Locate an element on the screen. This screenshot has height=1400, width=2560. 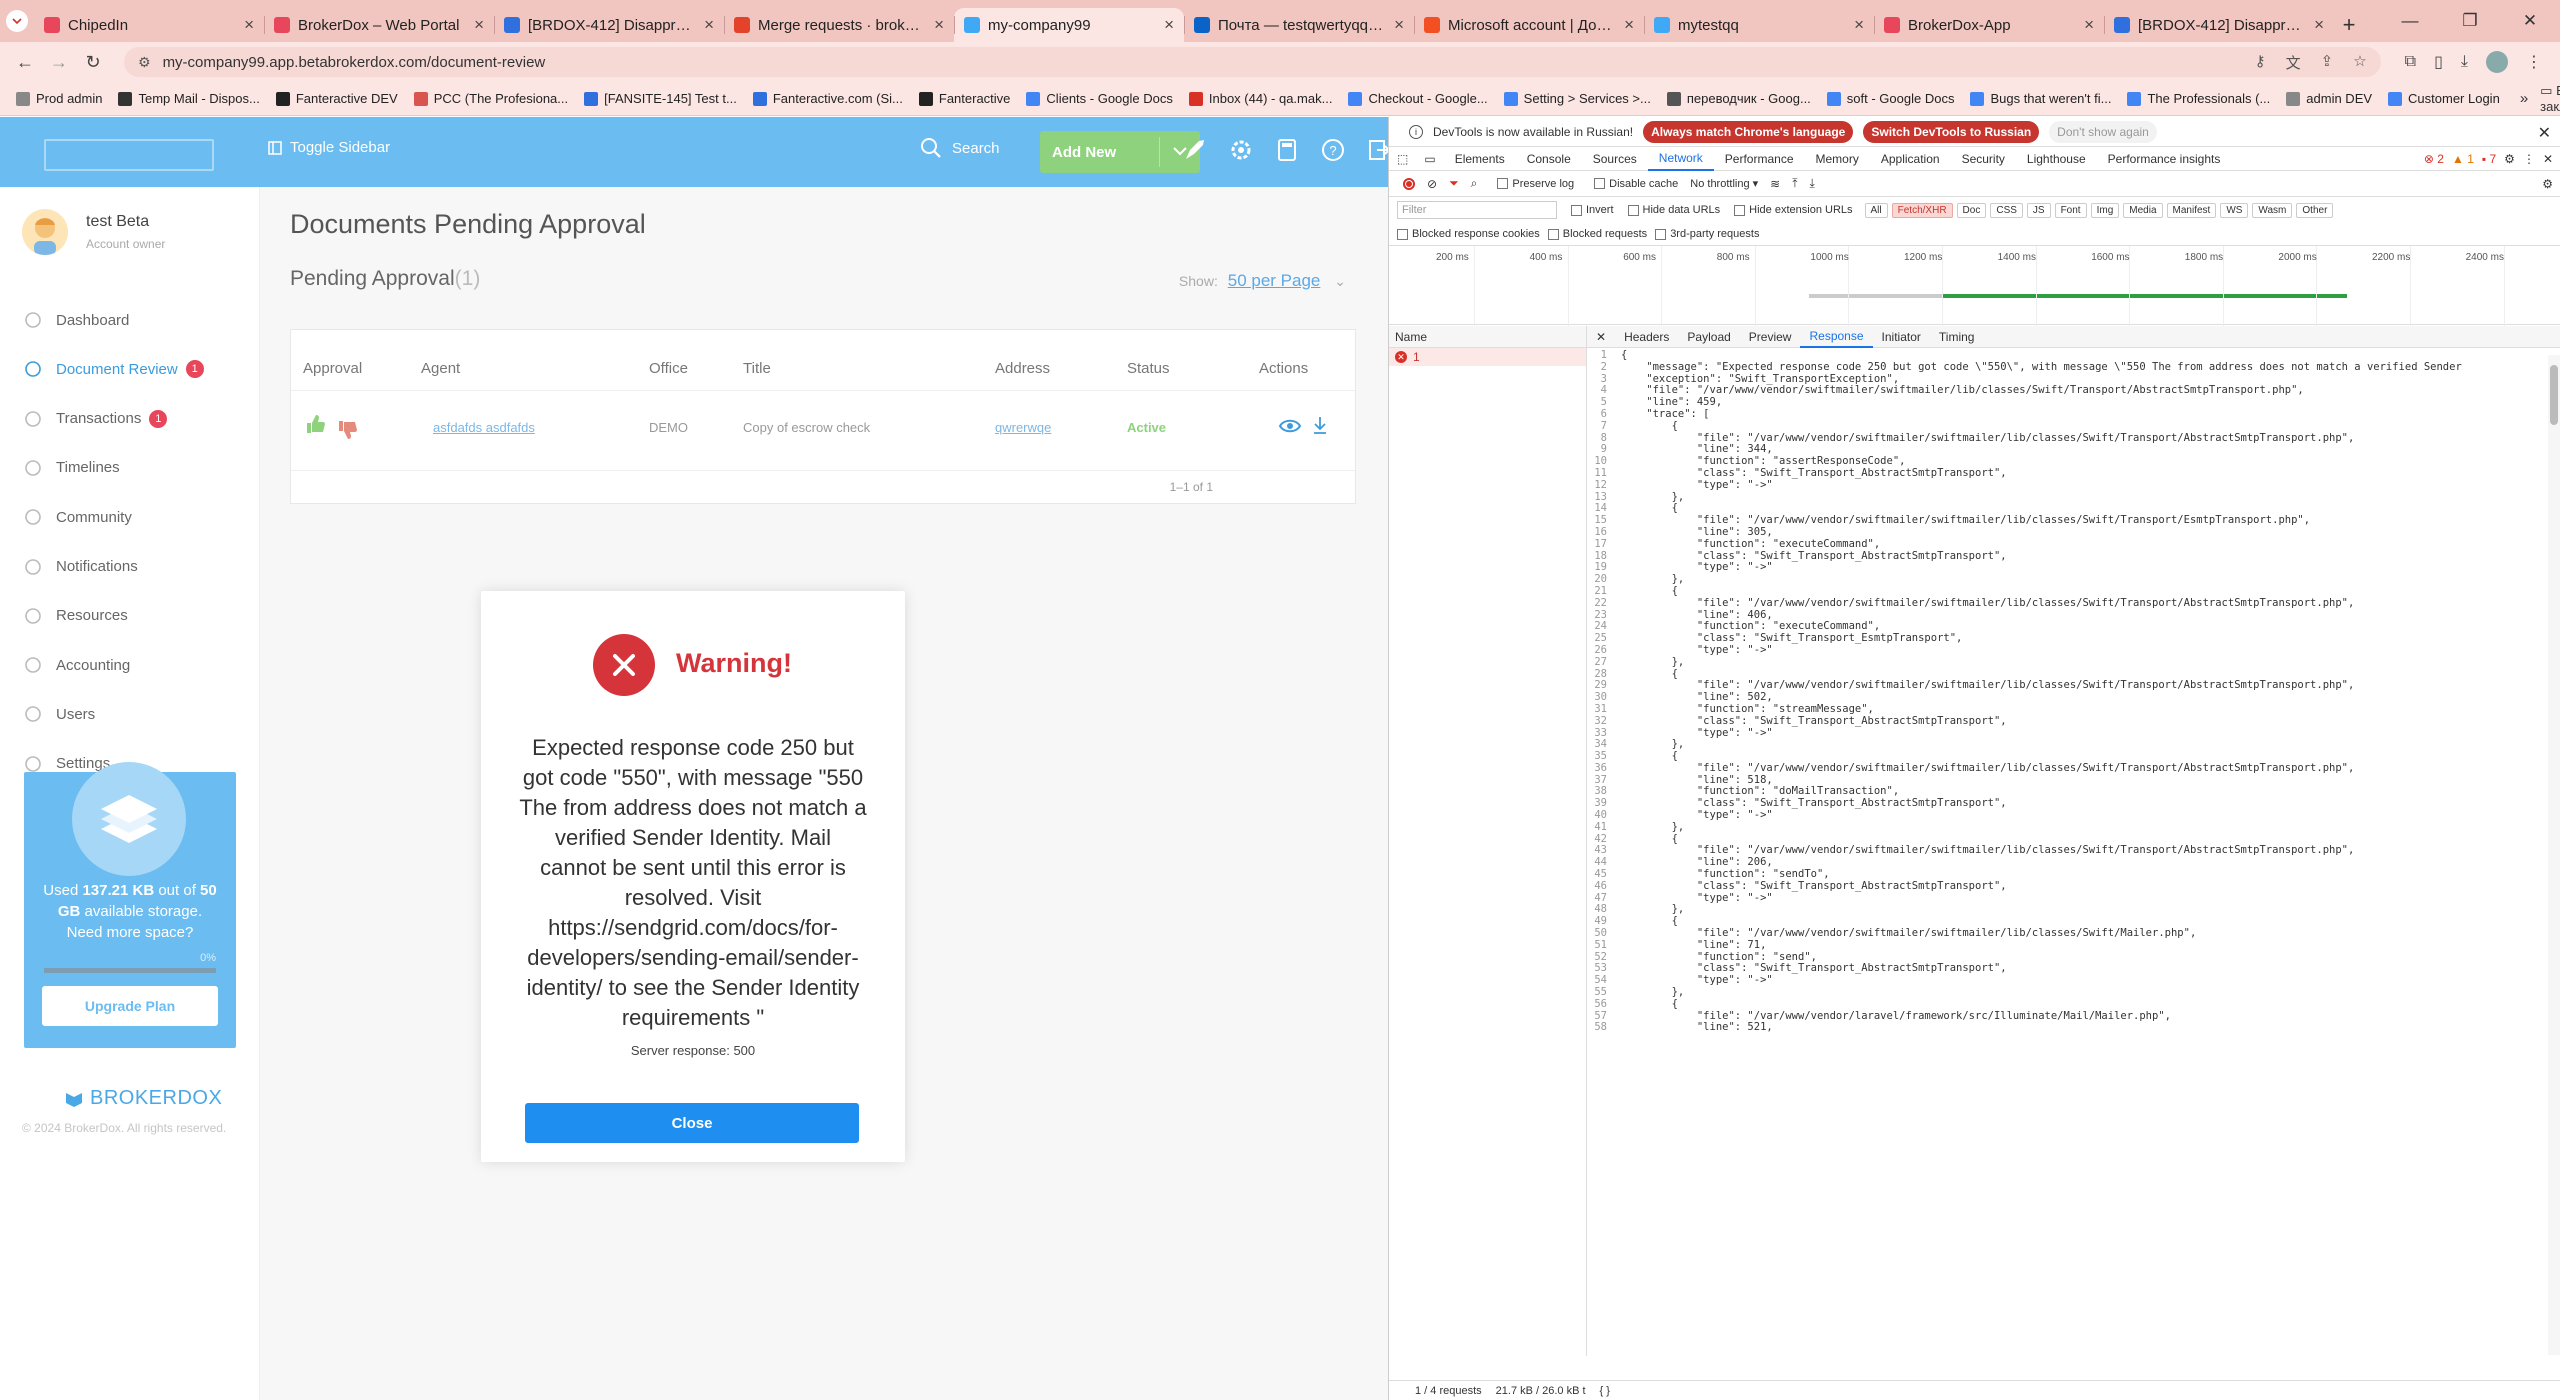
sidebar-item-timelines: Timelines is located at coordinates (72, 468).